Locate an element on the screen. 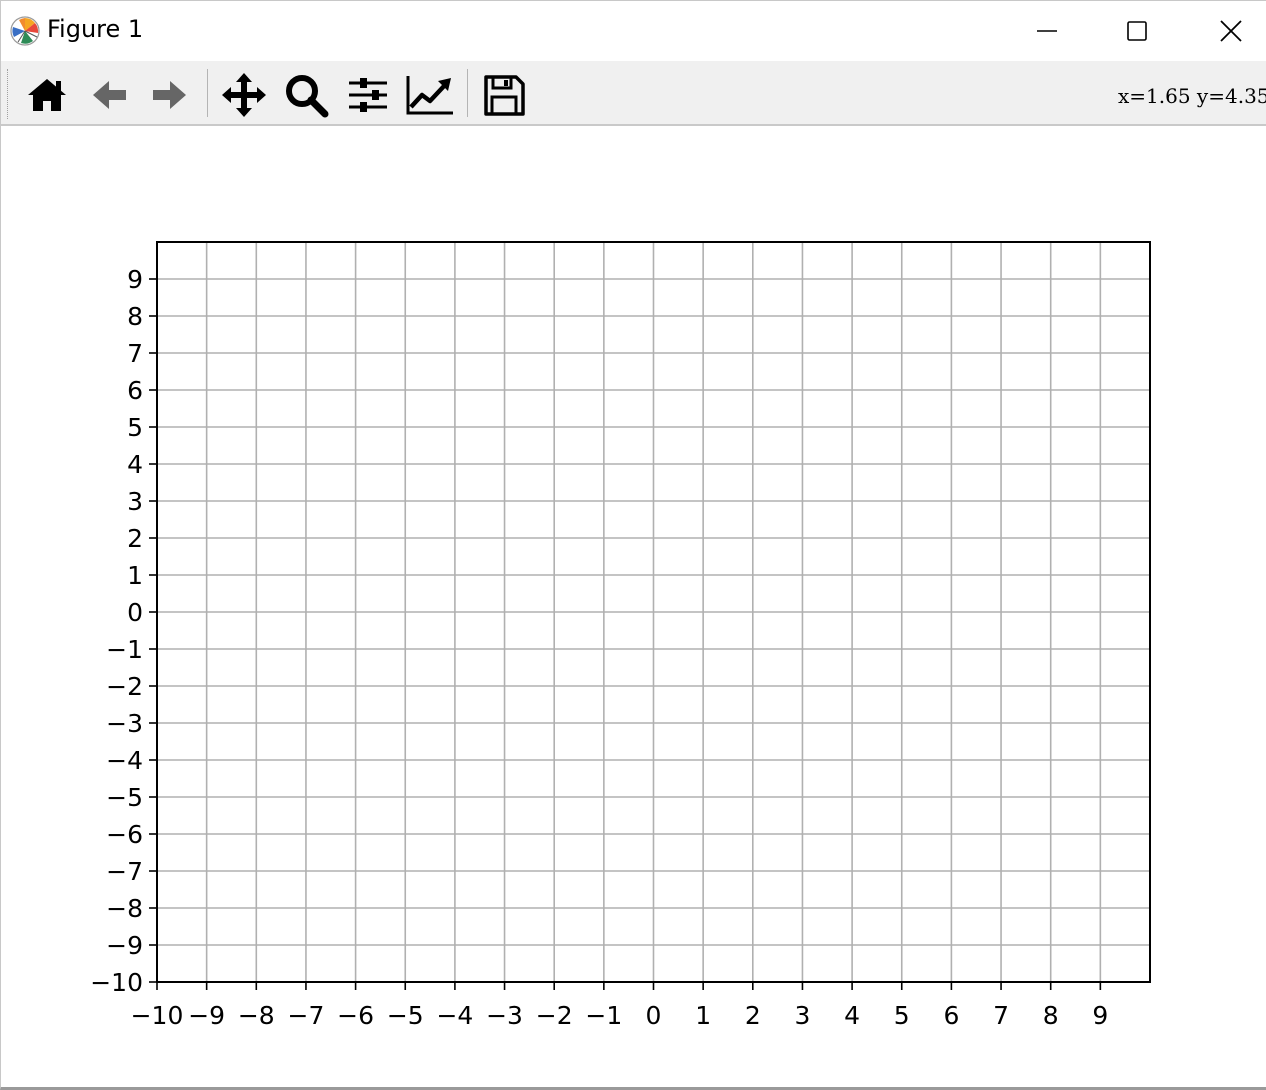 This screenshot has width=1266, height=1090. arrow-right-icon is located at coordinates (169, 95).